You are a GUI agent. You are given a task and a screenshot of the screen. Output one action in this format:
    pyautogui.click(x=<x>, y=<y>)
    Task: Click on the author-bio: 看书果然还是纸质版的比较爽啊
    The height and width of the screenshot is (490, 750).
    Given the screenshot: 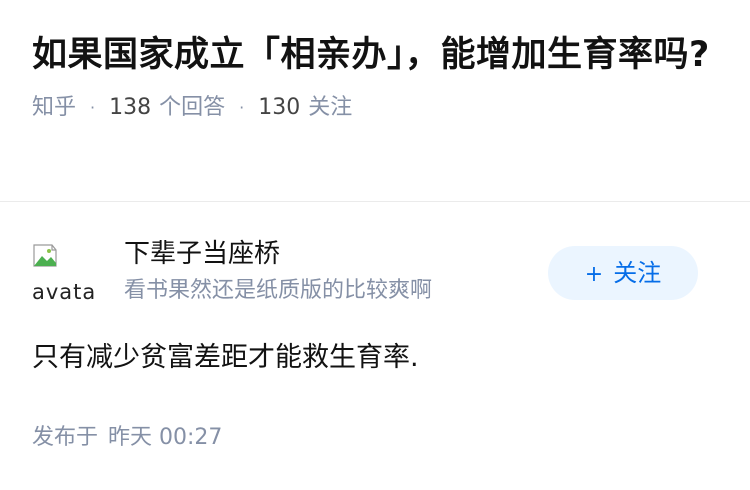 What is the action you would take?
    pyautogui.click(x=278, y=290)
    